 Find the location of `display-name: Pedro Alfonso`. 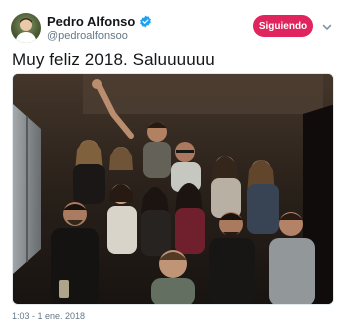

display-name: Pedro Alfonso is located at coordinates (91, 21).